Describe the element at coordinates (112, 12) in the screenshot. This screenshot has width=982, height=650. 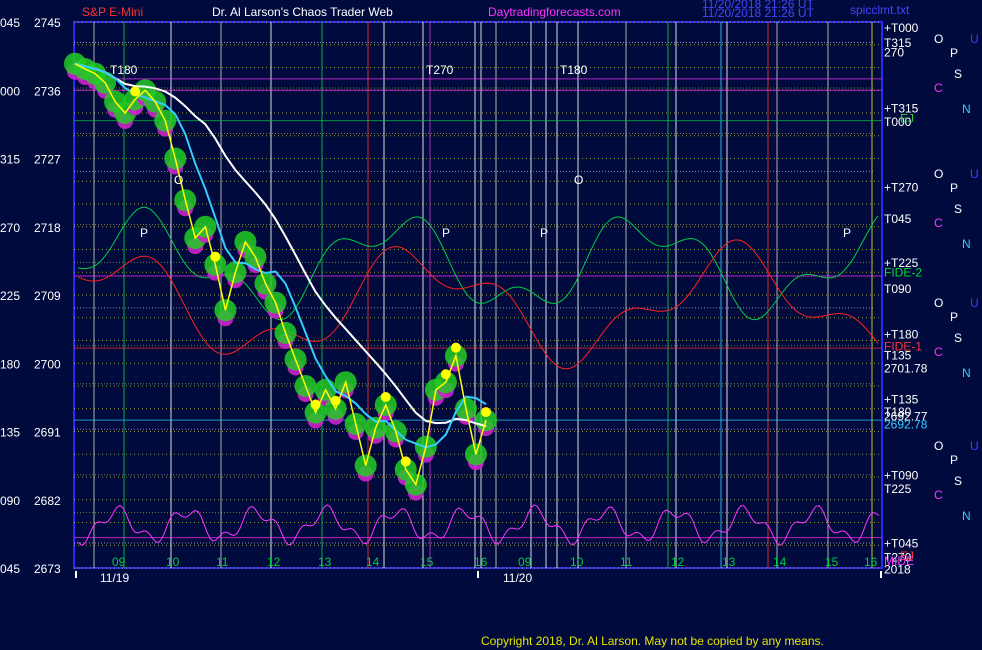
I see `chart-title-symbol: S&P E-Mini` at that location.